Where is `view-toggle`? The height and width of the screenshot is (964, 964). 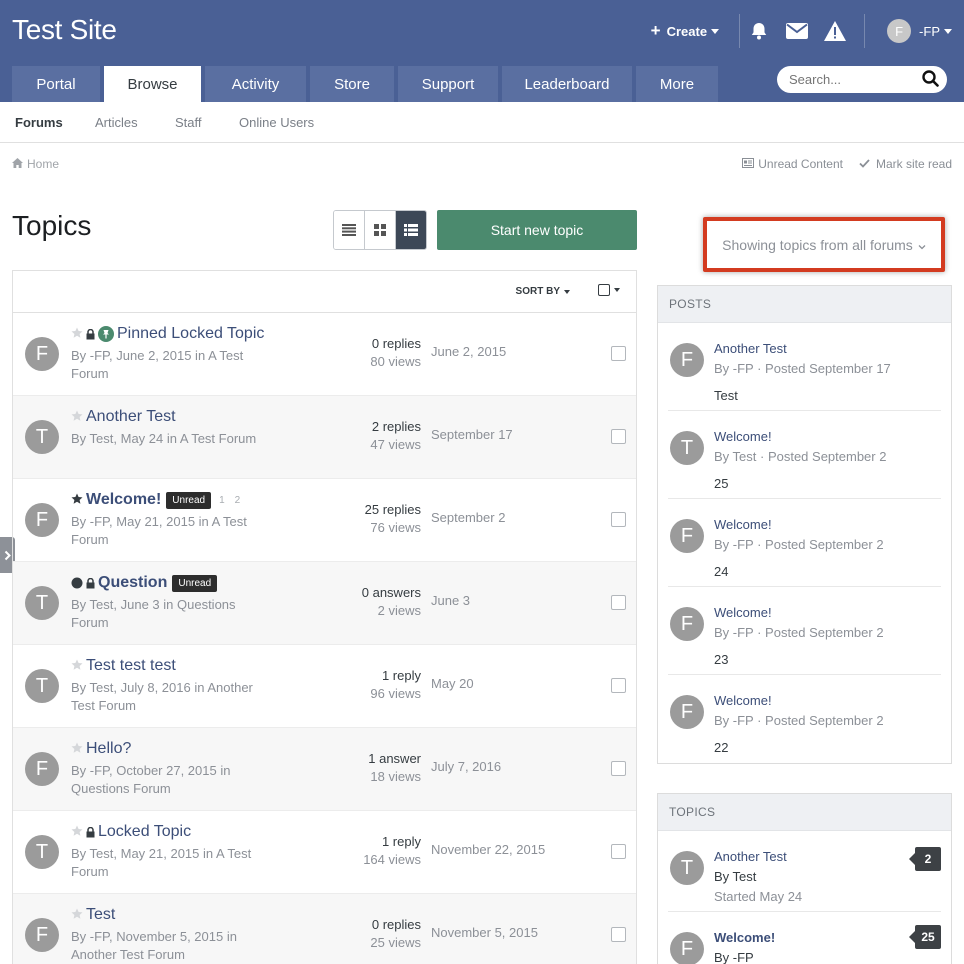
view-toggle is located at coordinates (380, 230).